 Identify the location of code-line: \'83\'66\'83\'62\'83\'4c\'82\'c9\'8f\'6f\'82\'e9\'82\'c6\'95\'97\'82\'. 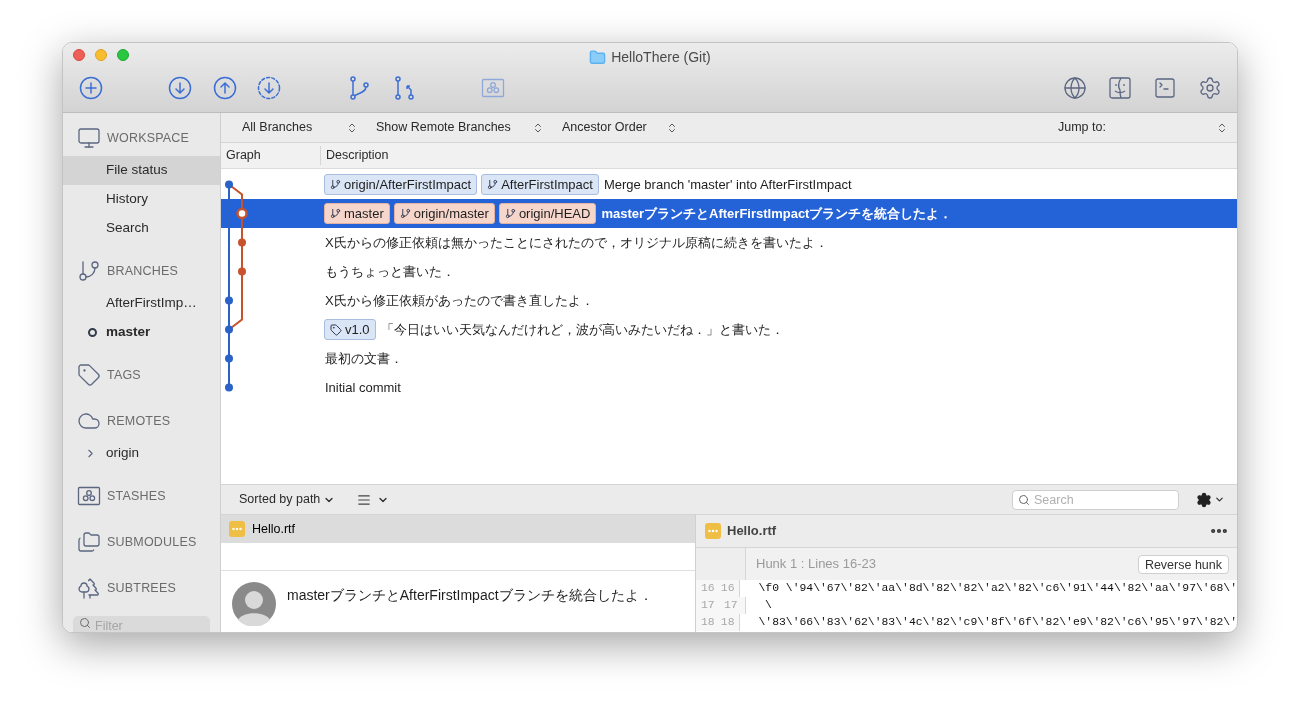
(997, 622).